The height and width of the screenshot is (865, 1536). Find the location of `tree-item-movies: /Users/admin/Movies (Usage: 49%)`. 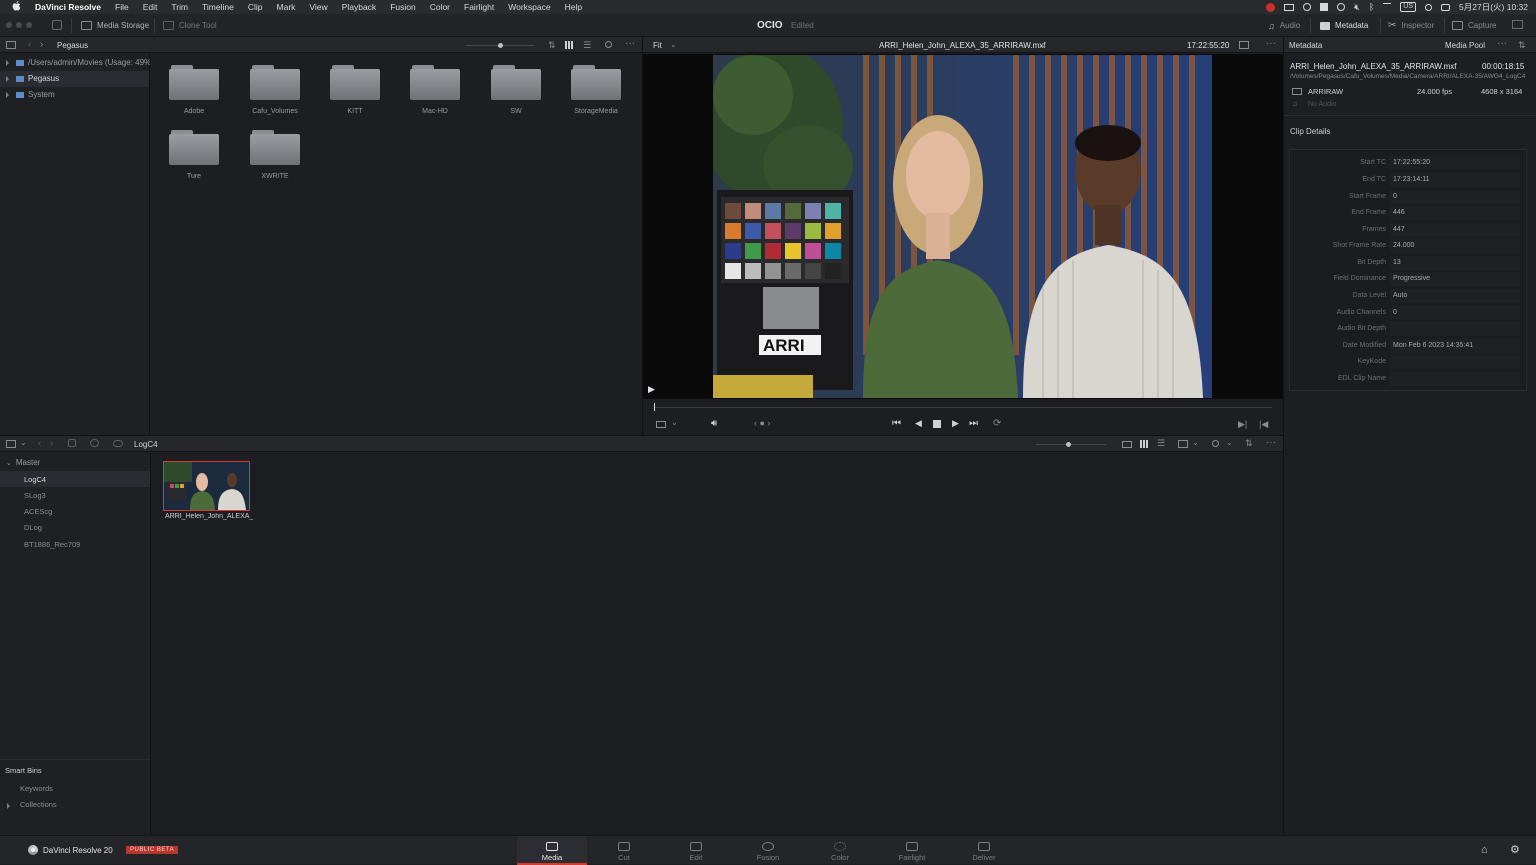

tree-item-movies: /Users/admin/Movies (Usage: 49%) is located at coordinates (80, 62).